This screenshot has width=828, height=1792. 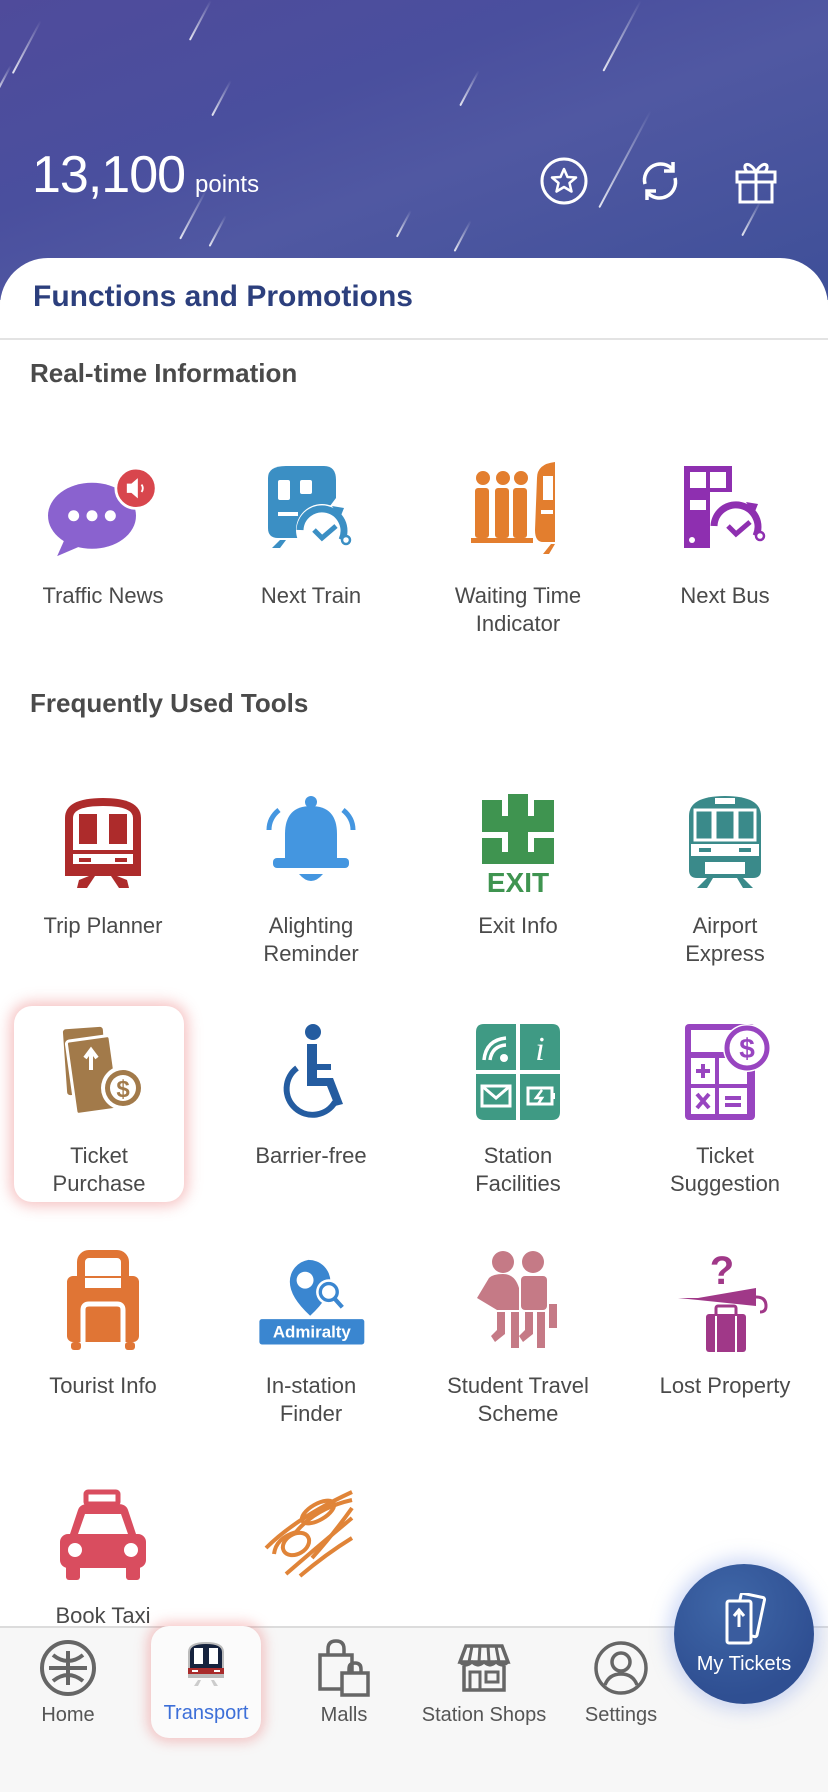 What do you see at coordinates (756, 183) in the screenshot?
I see `gift-icon` at bounding box center [756, 183].